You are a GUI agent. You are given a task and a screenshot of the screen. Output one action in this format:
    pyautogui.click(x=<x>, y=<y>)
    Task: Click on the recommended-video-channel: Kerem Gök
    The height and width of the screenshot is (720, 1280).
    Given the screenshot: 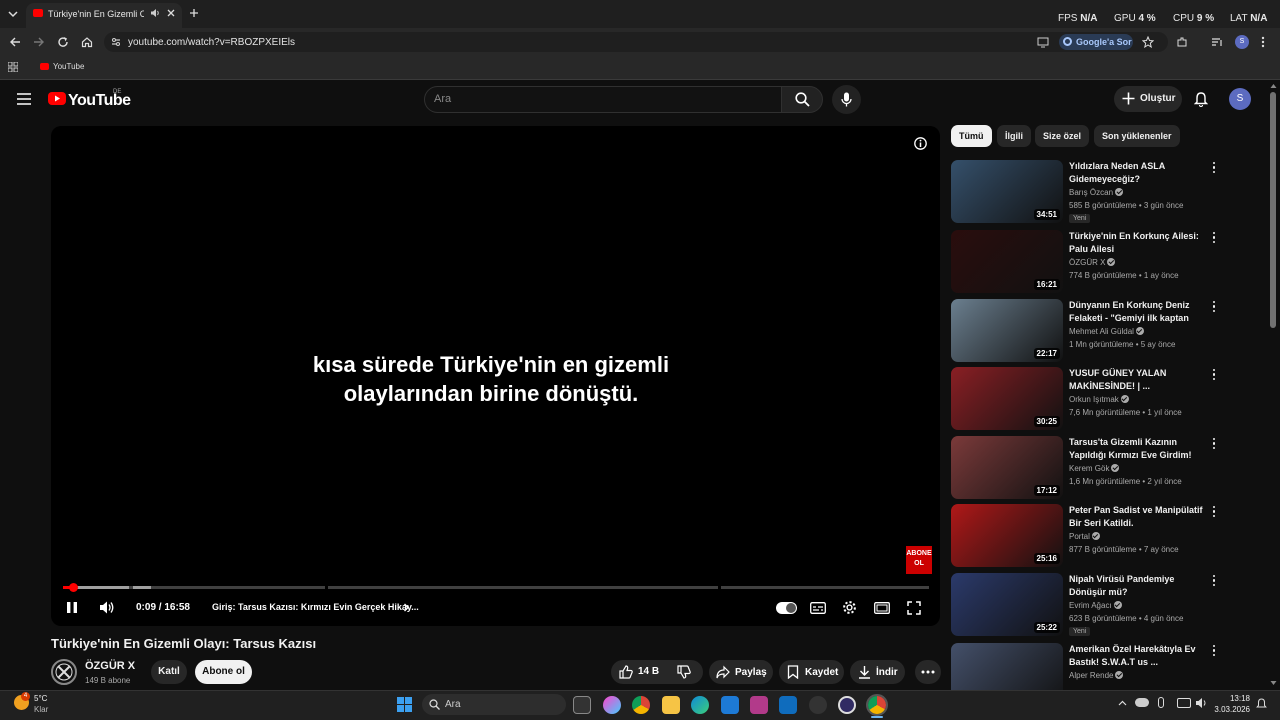 What is the action you would take?
    pyautogui.click(x=1094, y=468)
    